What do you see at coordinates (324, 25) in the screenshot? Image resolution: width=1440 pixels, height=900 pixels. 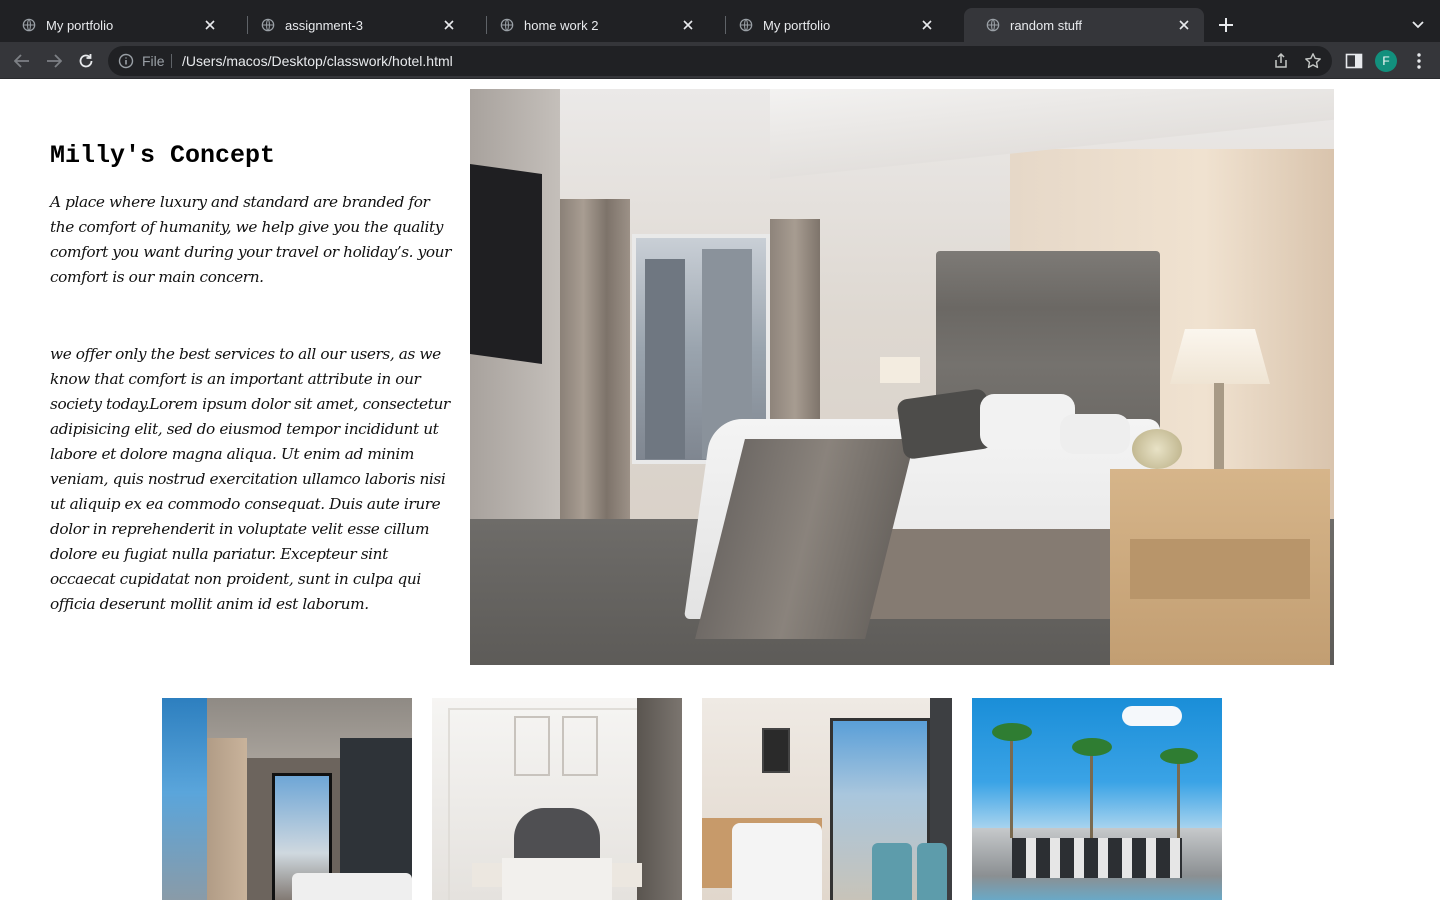 I see `tab-title: assignment-3` at bounding box center [324, 25].